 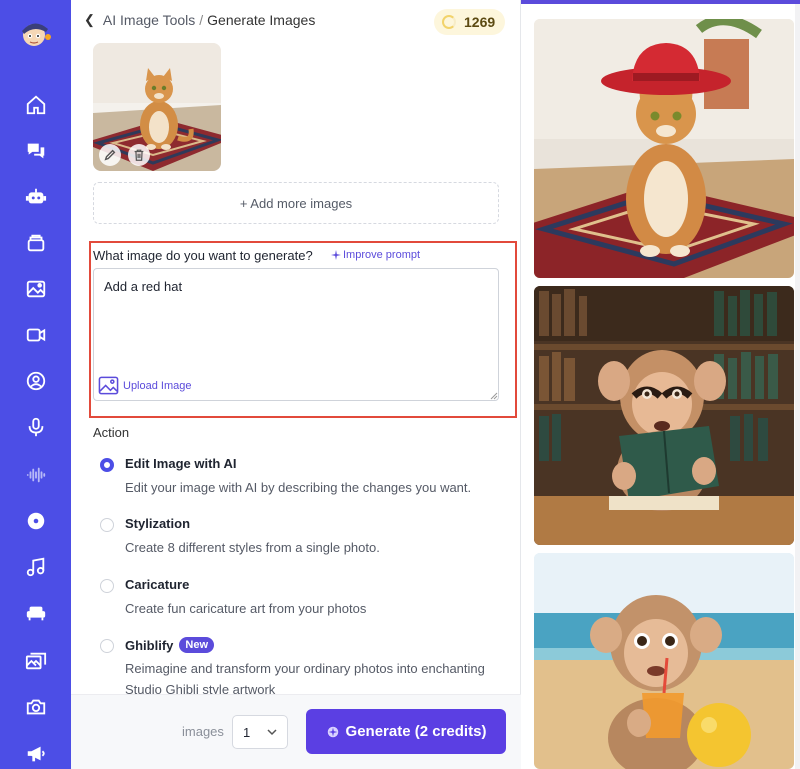 I want to click on trash-icon, so click(x=139, y=155).